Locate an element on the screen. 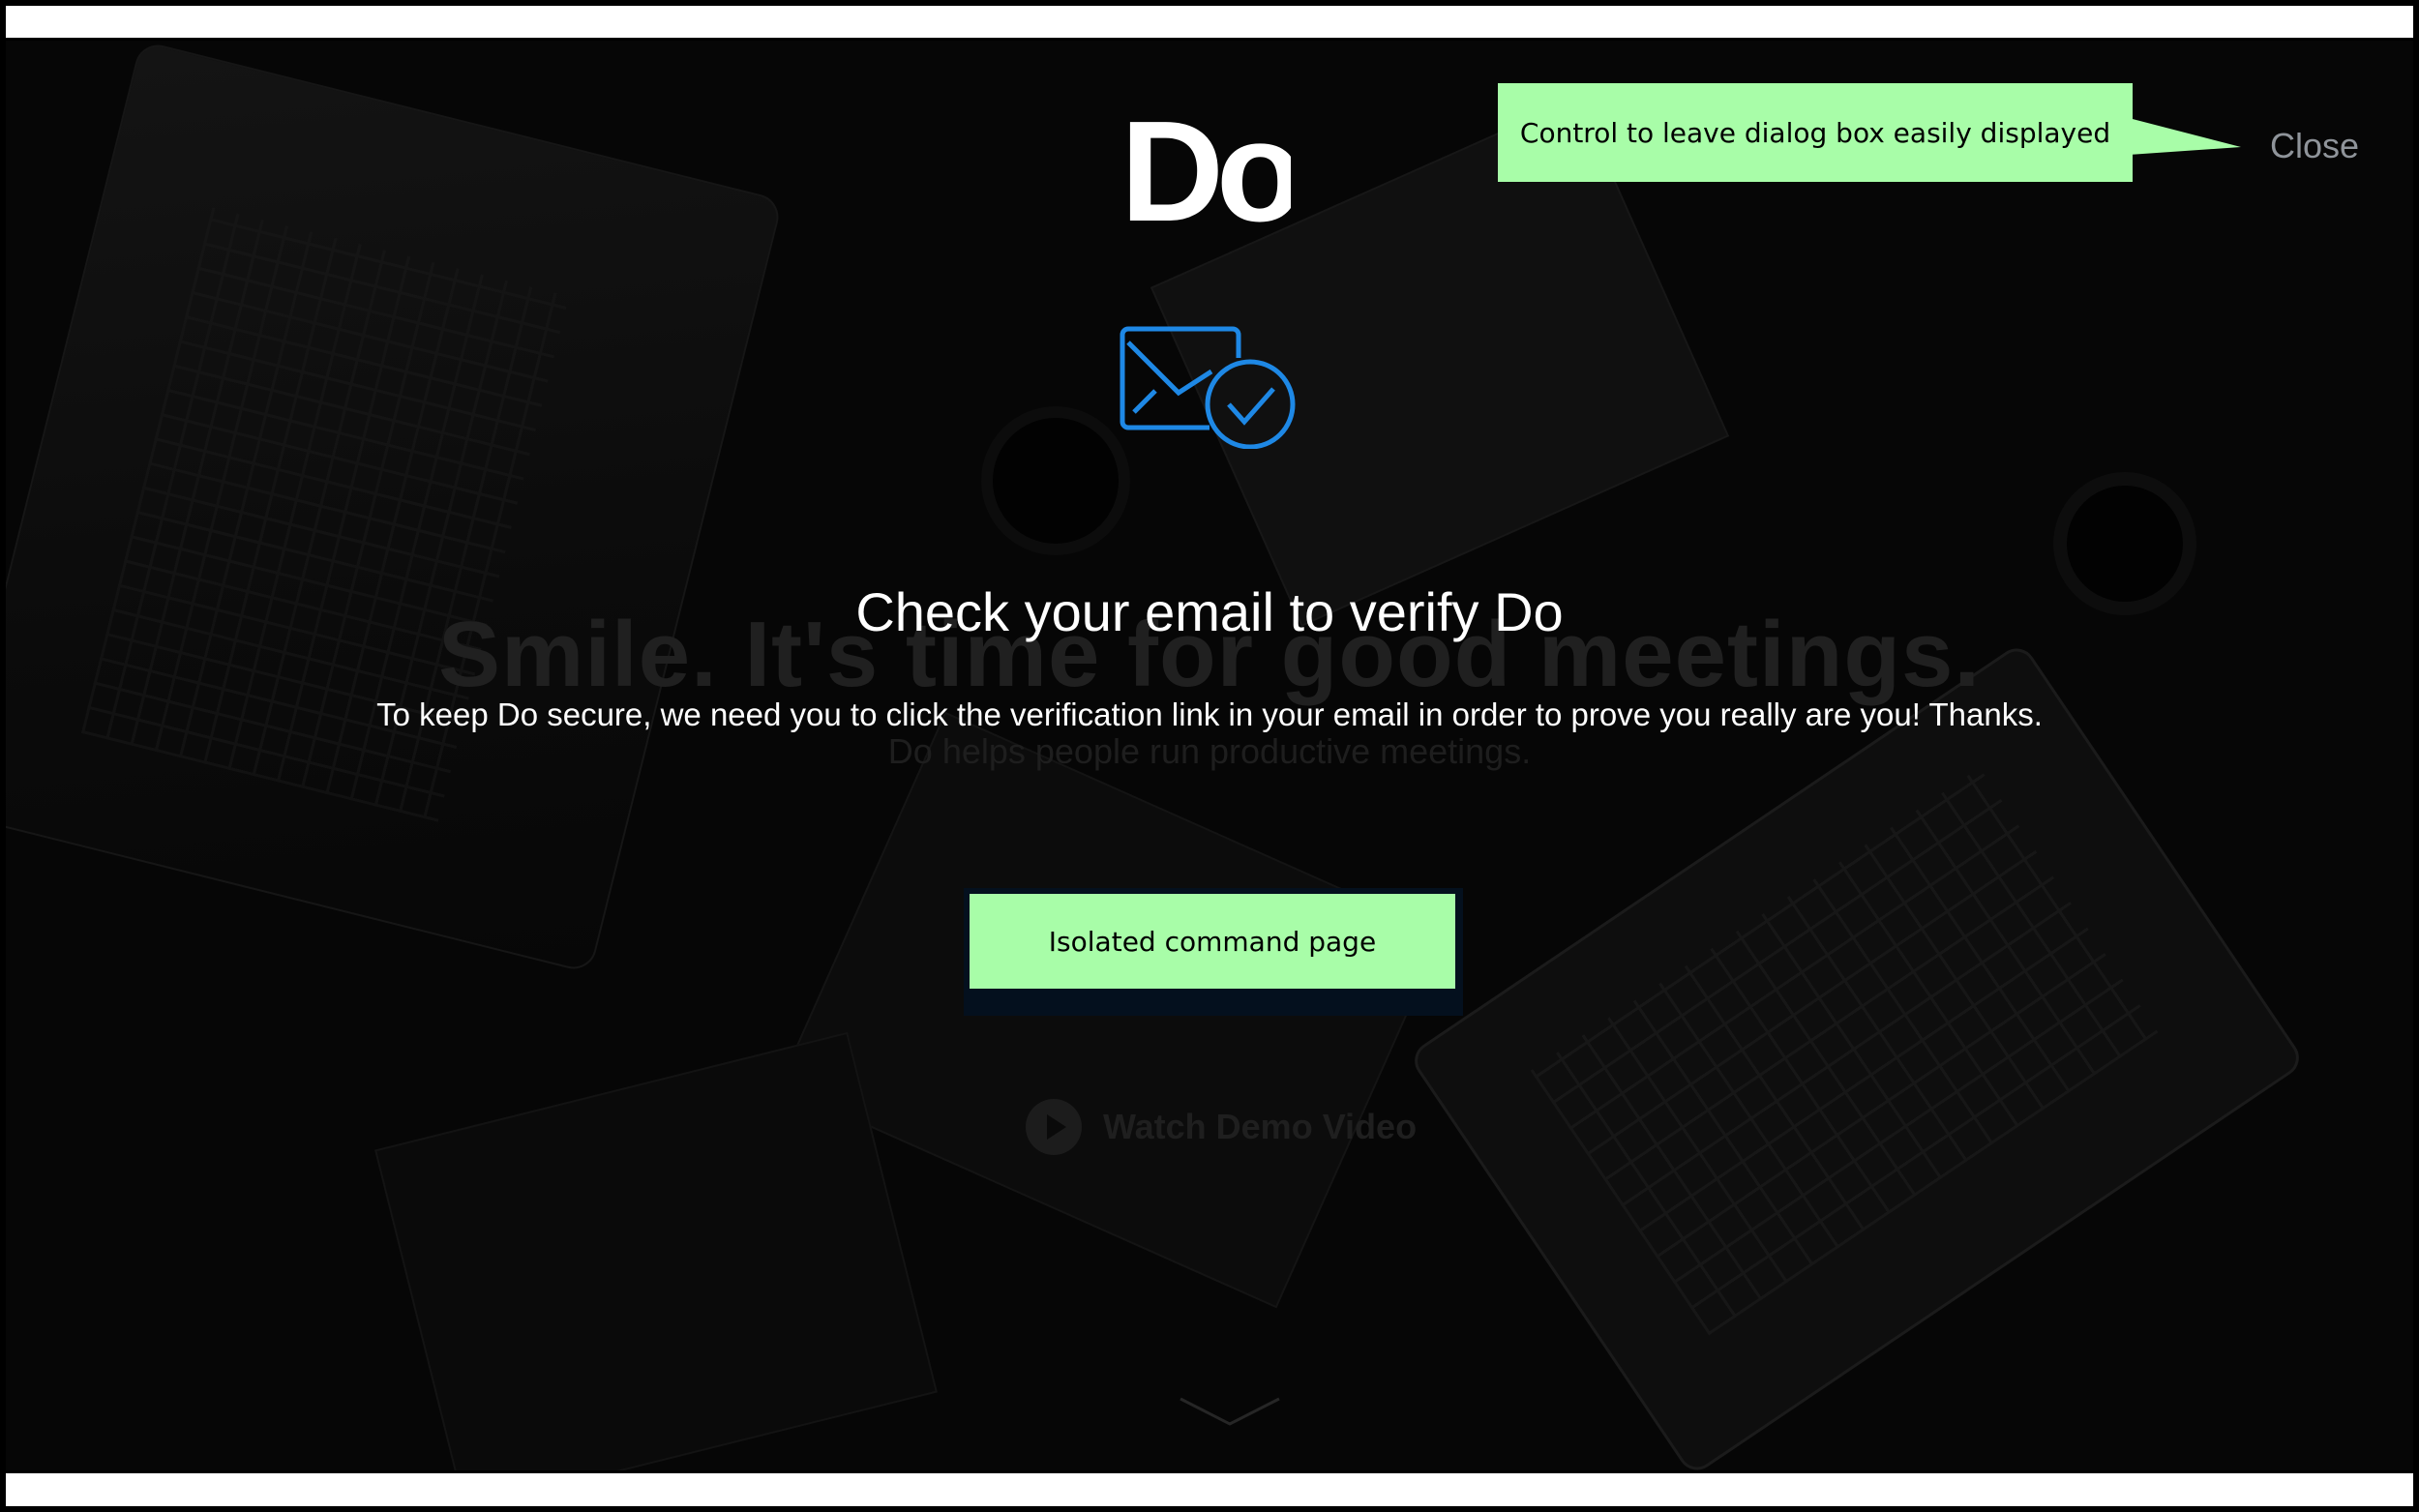 The height and width of the screenshot is (1512, 2419). watch-demo-link: Watch Demo Video is located at coordinates (1221, 1127).